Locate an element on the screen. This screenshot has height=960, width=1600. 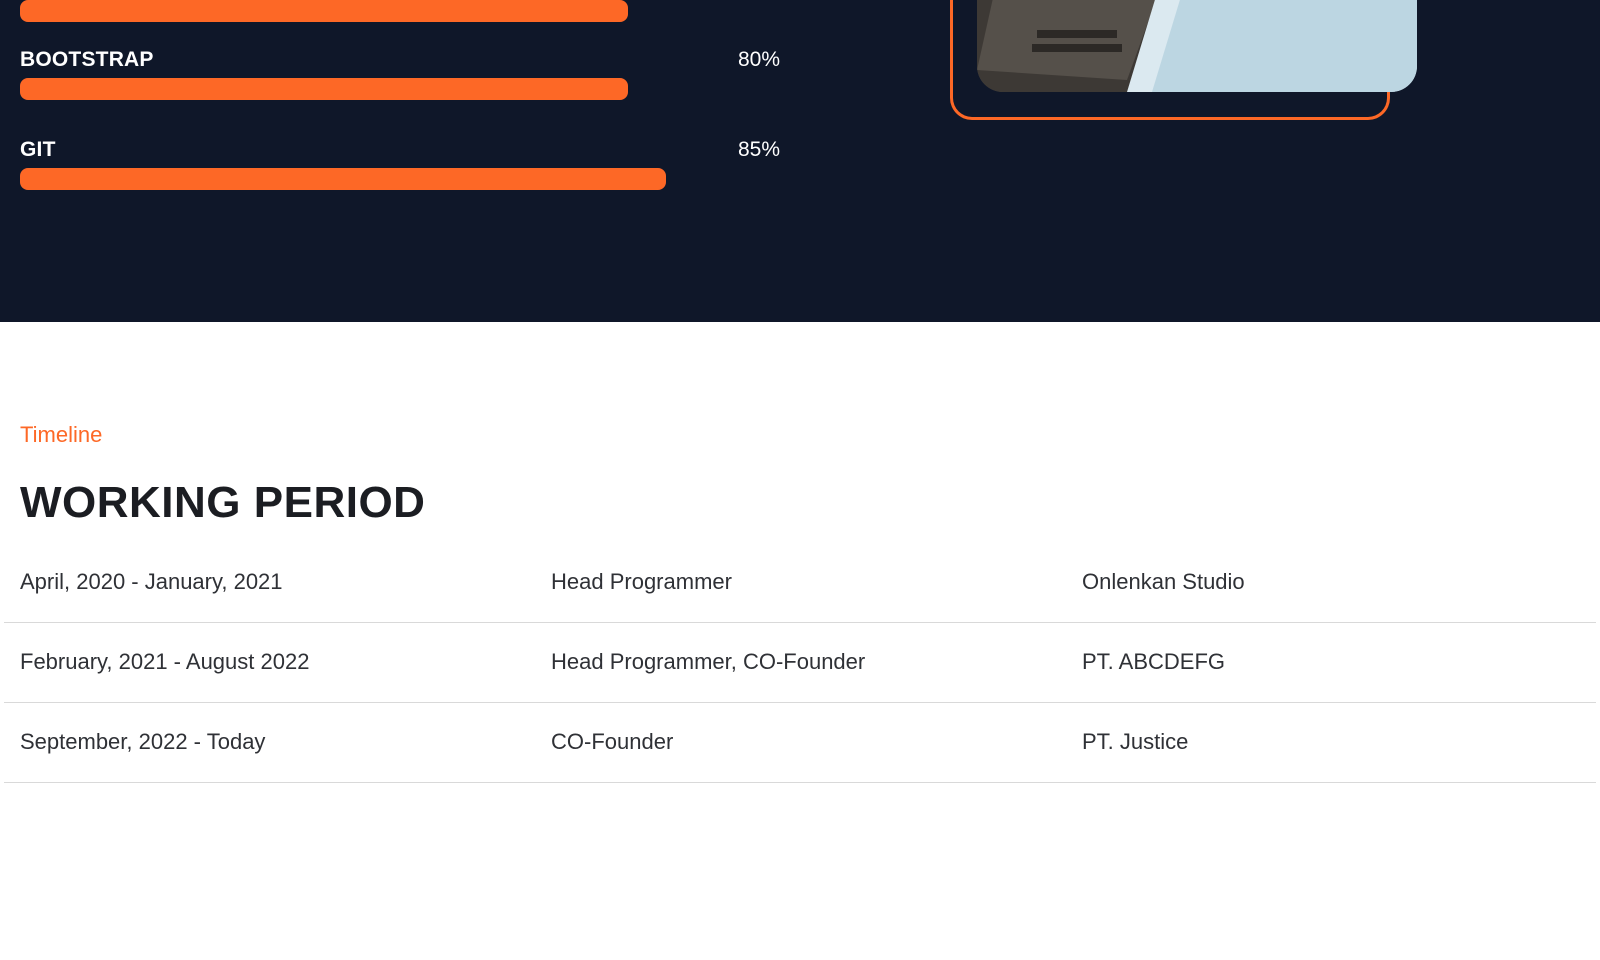
skill-row-git: GIT 85% is located at coordinates (400, 173).